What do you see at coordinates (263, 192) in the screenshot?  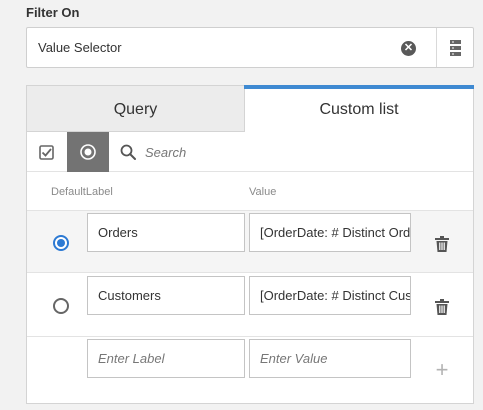 I see `column-header-value: Value` at bounding box center [263, 192].